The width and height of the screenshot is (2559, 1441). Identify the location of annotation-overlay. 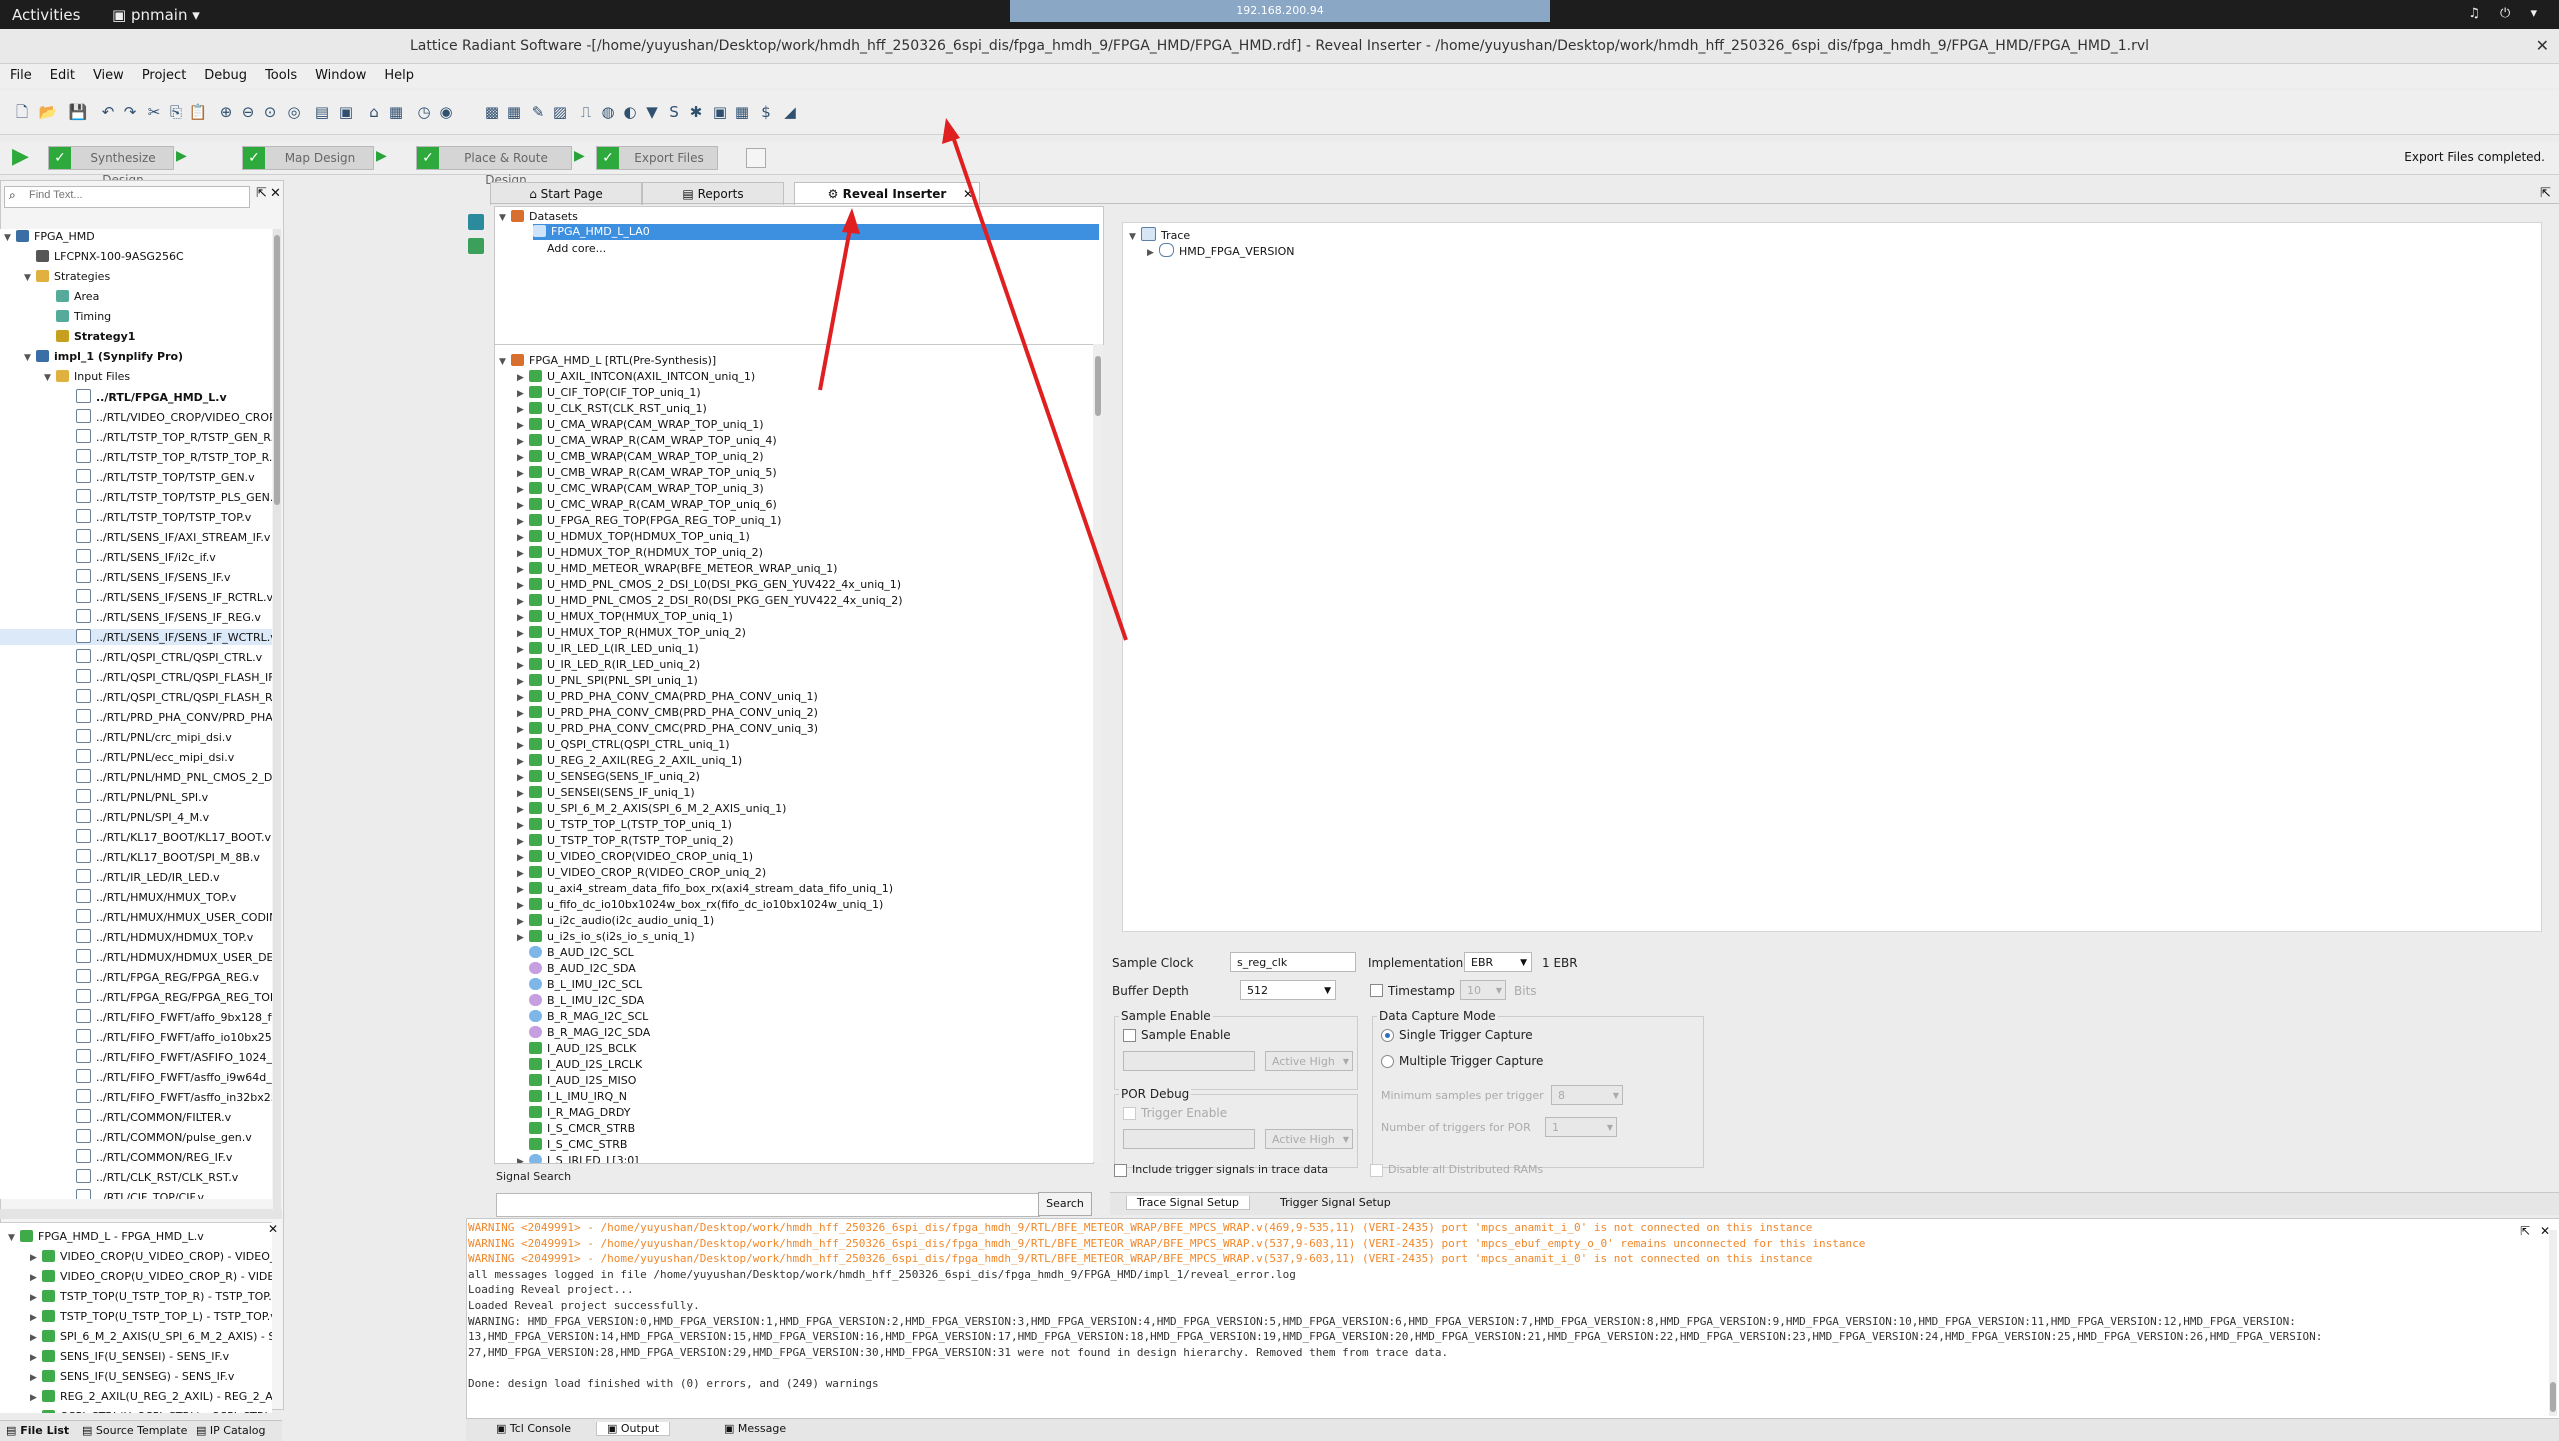
(973, 379).